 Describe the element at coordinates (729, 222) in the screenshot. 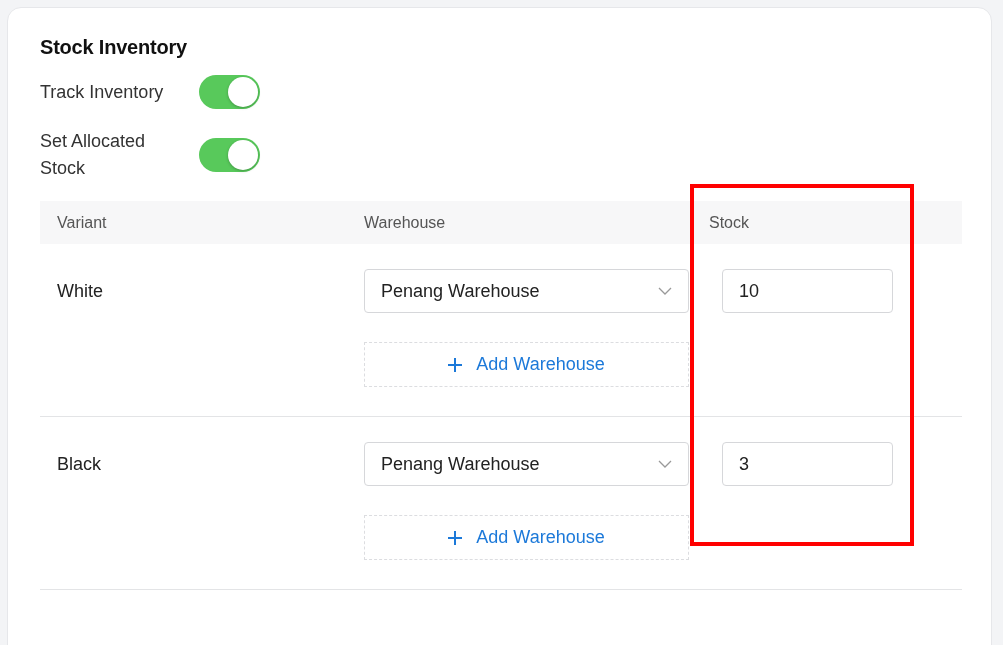

I see `column-header: Stock` at that location.